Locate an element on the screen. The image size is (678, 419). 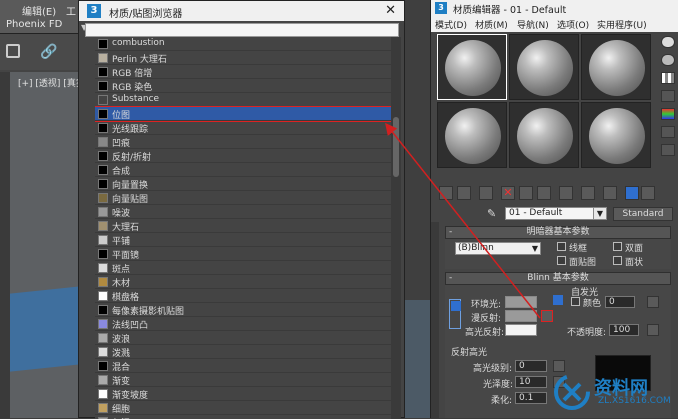
show-end-result-icon is located at coordinates (610, 193).